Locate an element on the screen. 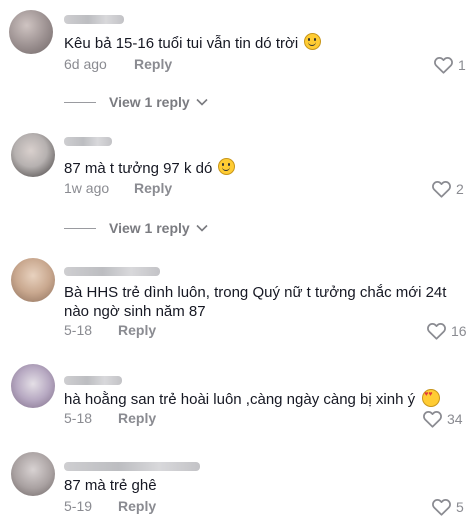 This screenshot has width=475, height=531. comment-time: 1w ago is located at coordinates (87, 188).